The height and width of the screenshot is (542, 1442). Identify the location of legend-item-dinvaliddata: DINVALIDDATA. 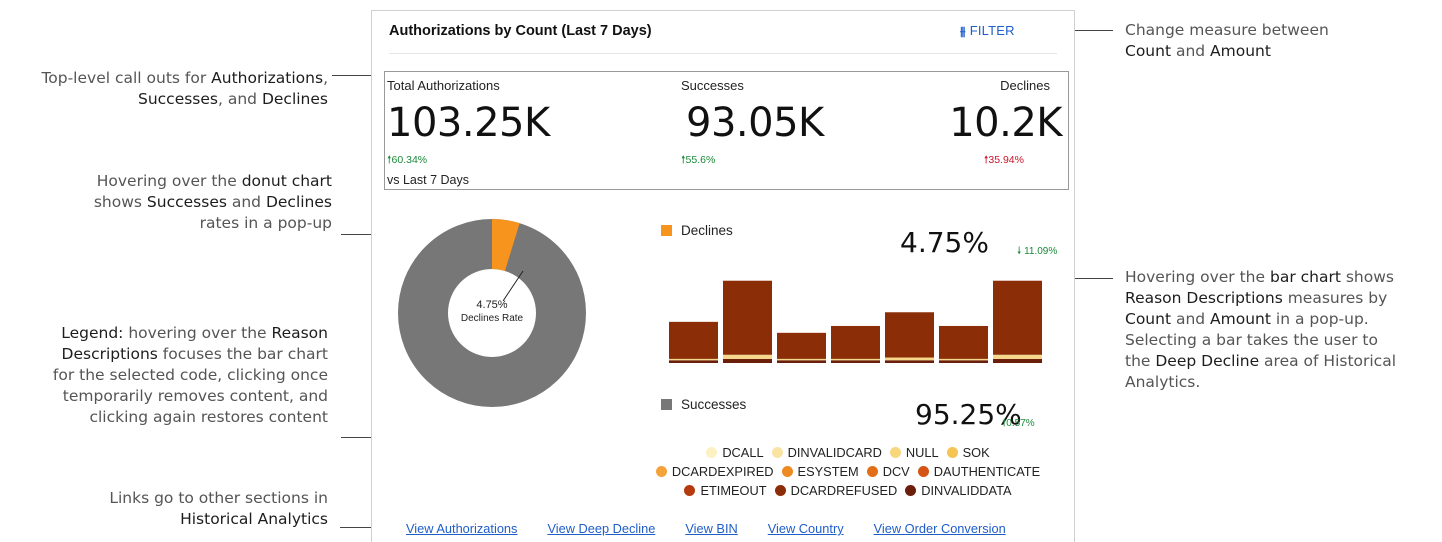
(958, 490).